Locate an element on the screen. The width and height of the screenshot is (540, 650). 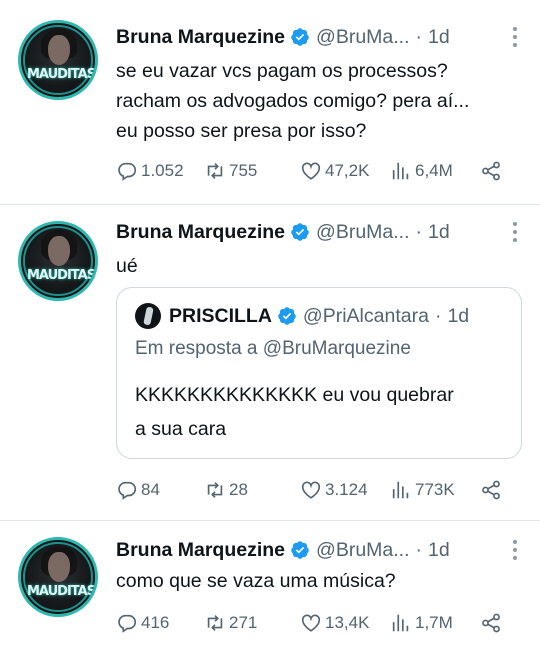
reply-button: 84 is located at coordinates (138, 490).